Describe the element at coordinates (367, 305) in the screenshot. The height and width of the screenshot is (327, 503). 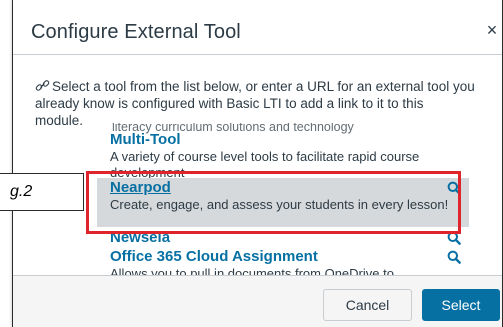
I see `cancel-button: Cancel` at that location.